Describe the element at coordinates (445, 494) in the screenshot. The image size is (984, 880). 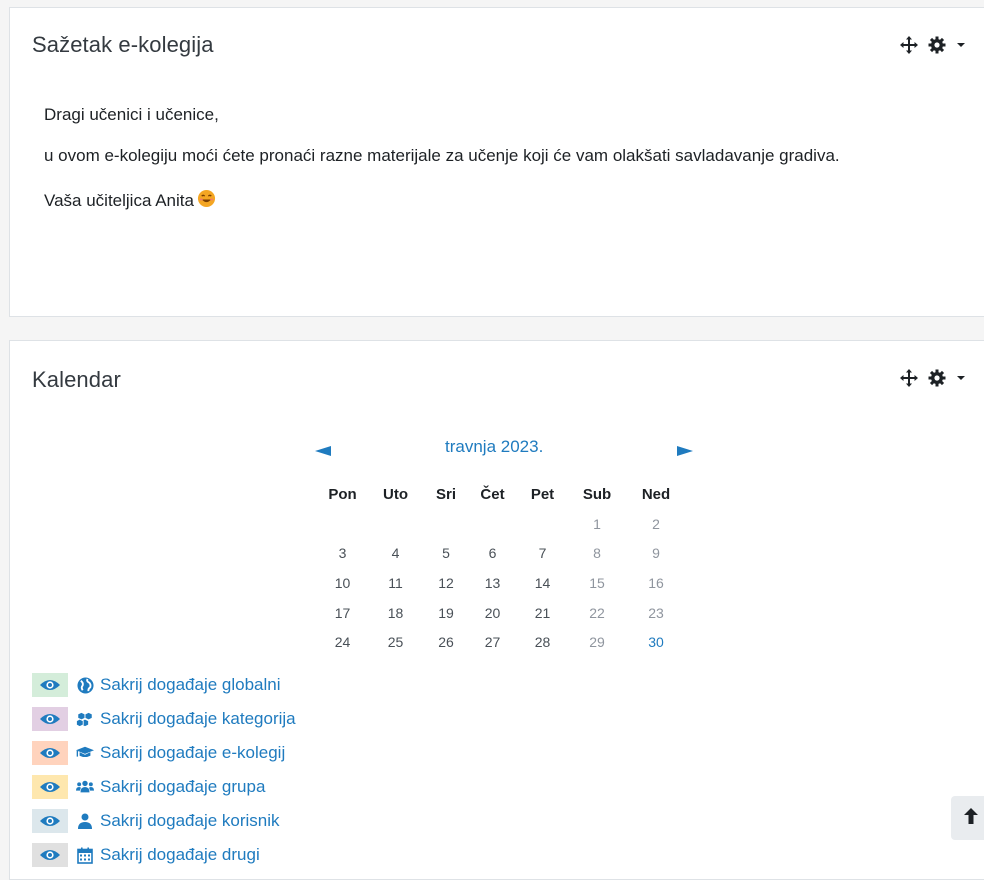
I see `weekday-header: Sri` at that location.